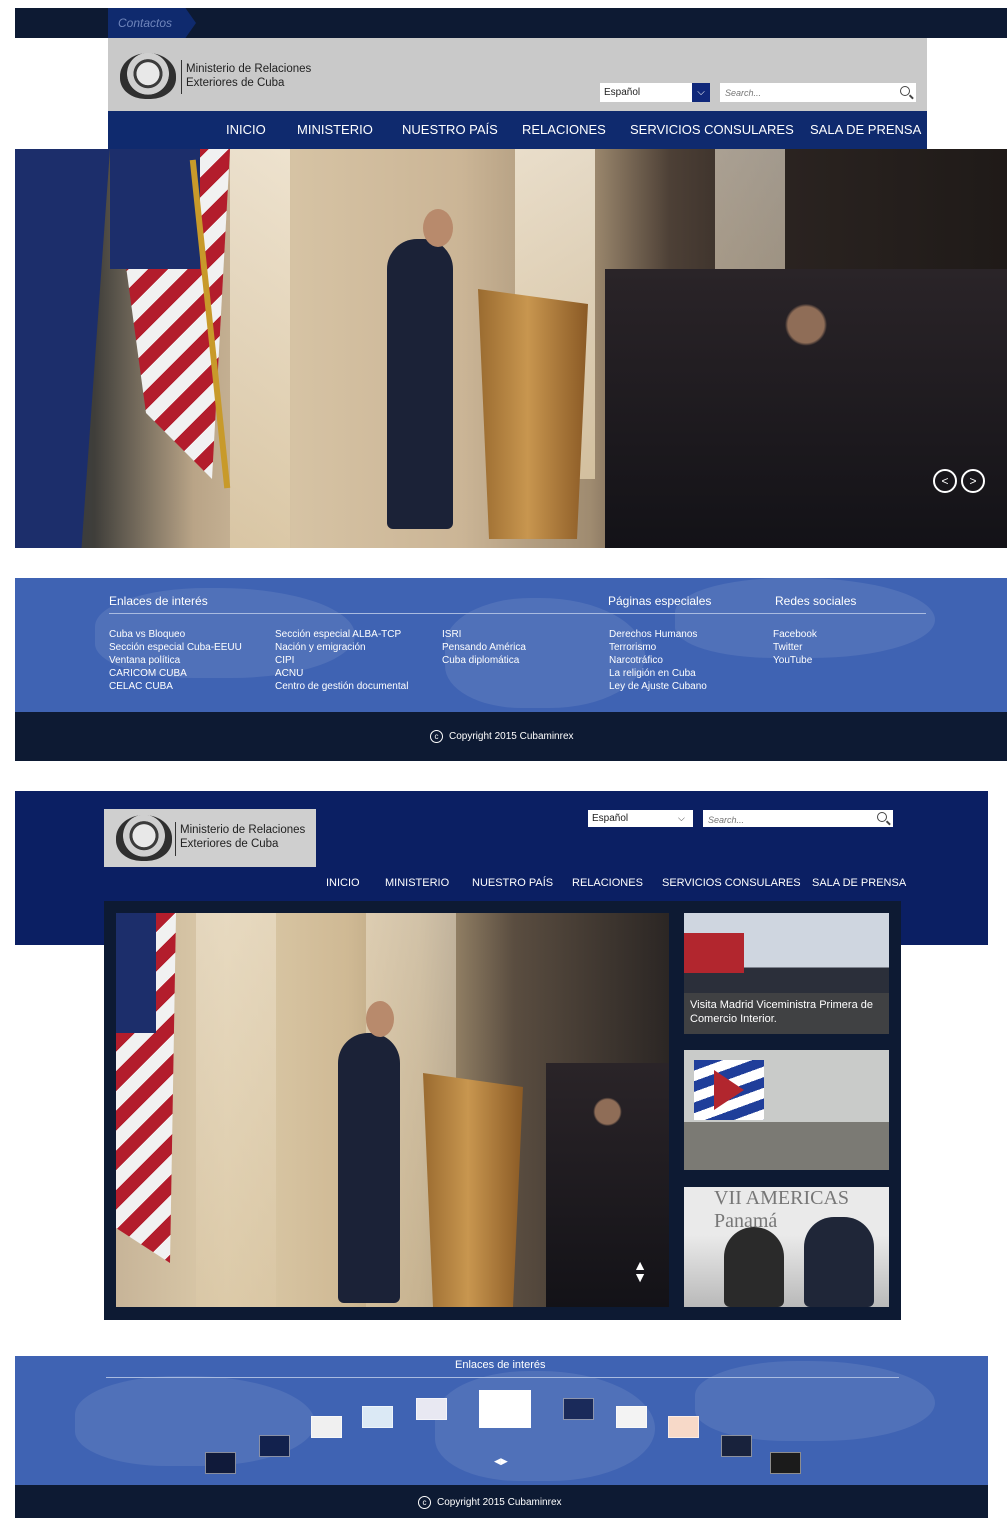  What do you see at coordinates (501, 1461) in the screenshot?
I see `carousel-arrows-icon: ◀▶` at bounding box center [501, 1461].